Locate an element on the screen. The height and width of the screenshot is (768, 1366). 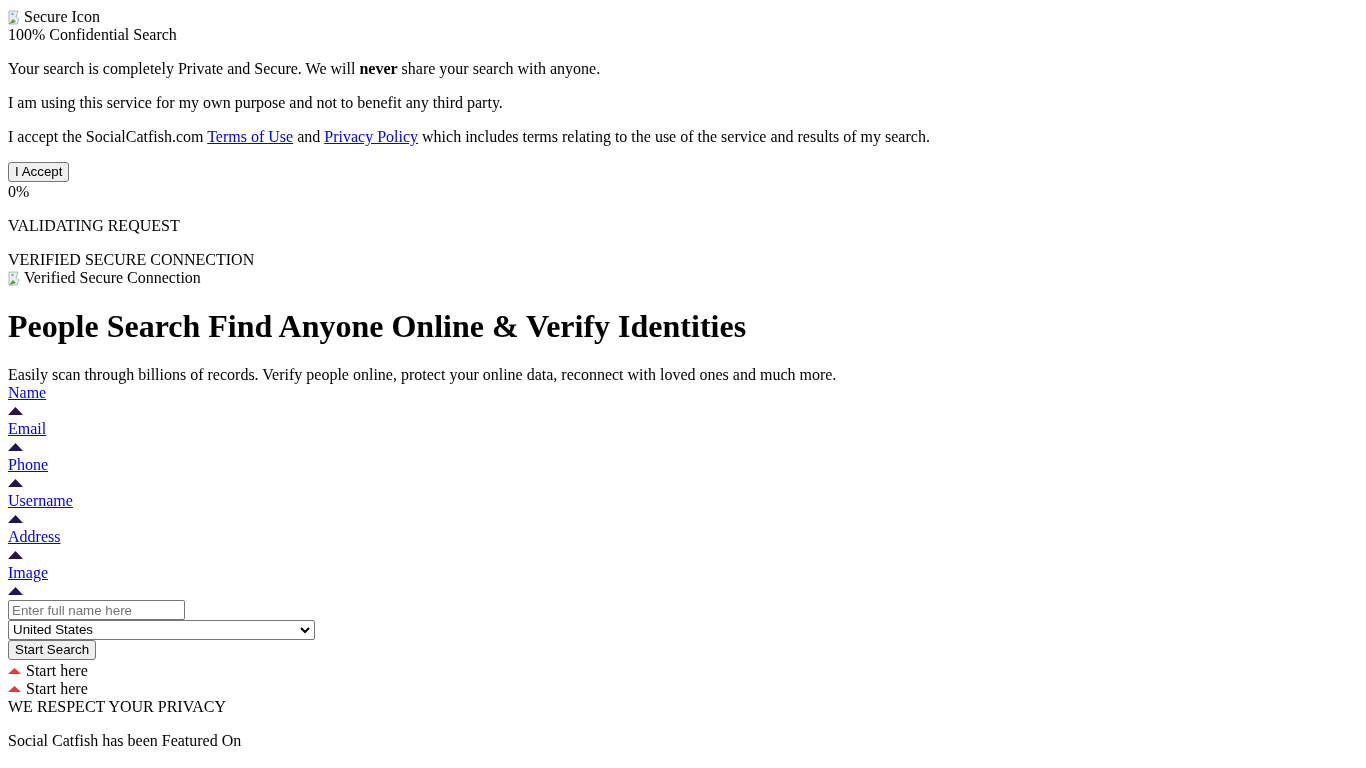
image-alt-text: Verified Secure Connection is located at coordinates (112, 278).